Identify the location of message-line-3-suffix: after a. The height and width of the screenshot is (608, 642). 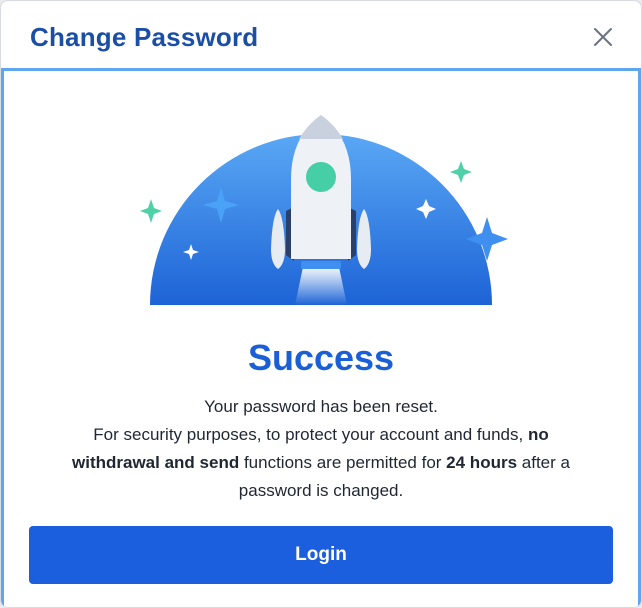
(545, 462).